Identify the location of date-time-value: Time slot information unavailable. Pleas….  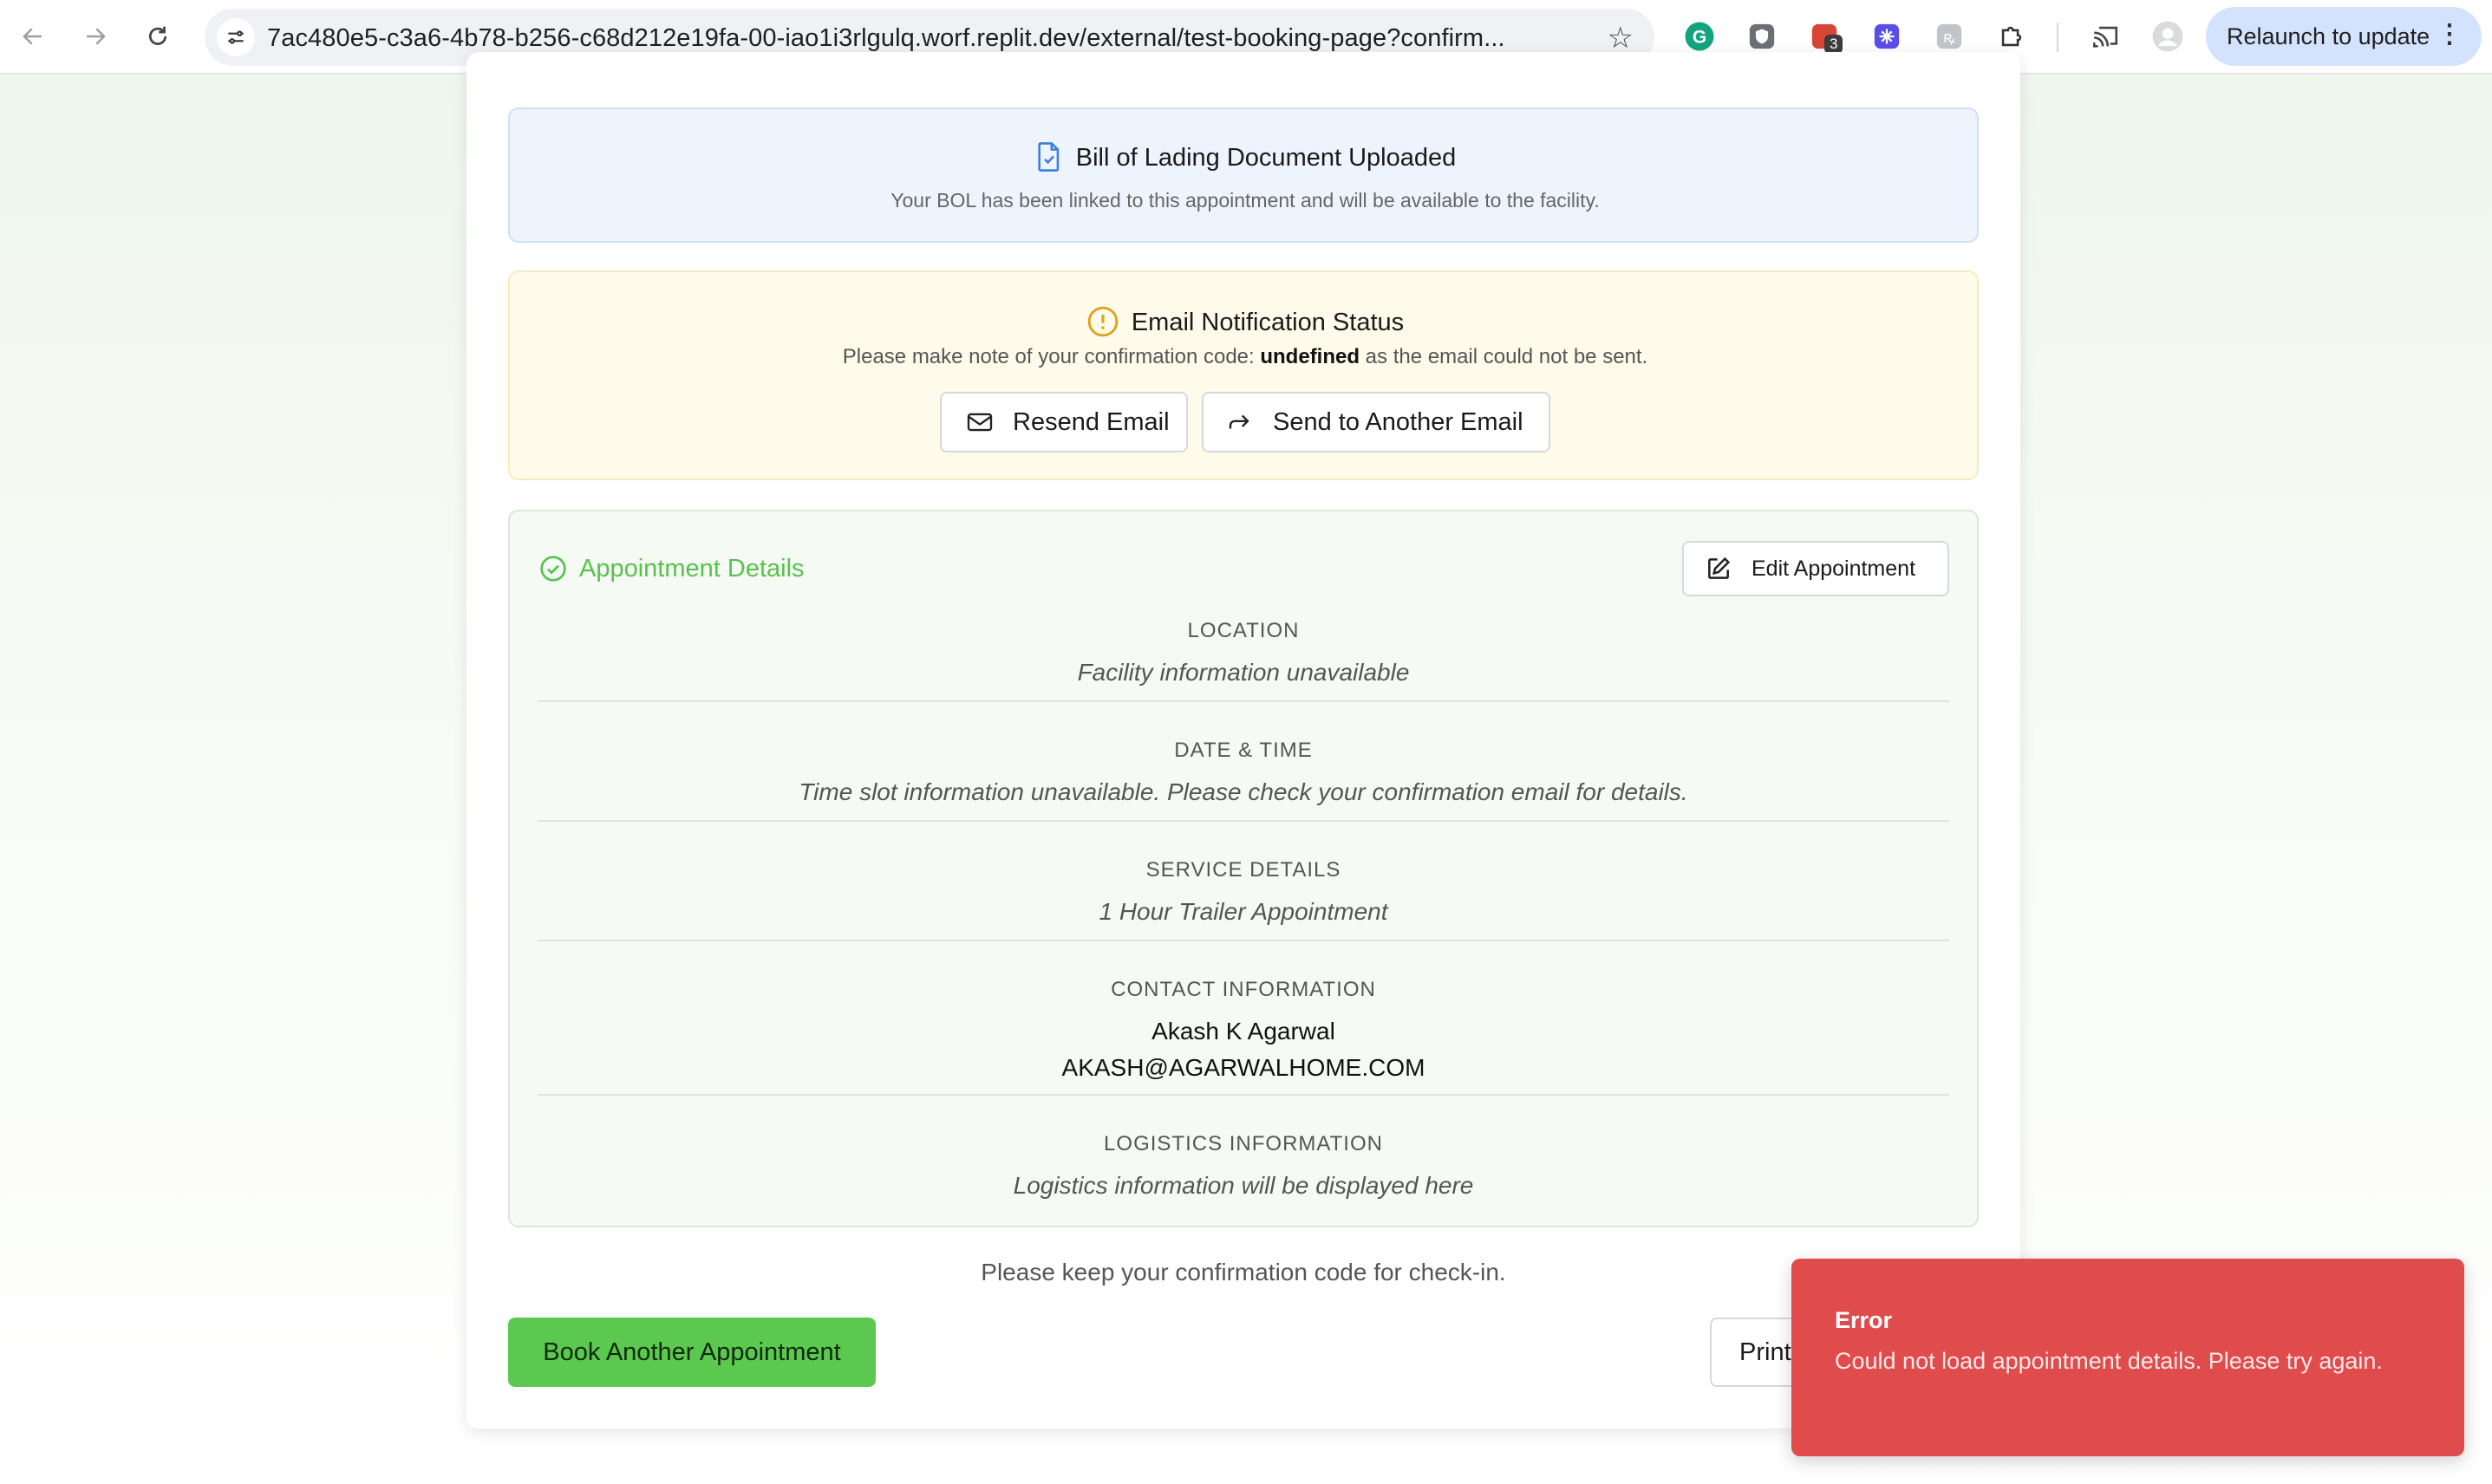
(1243, 791).